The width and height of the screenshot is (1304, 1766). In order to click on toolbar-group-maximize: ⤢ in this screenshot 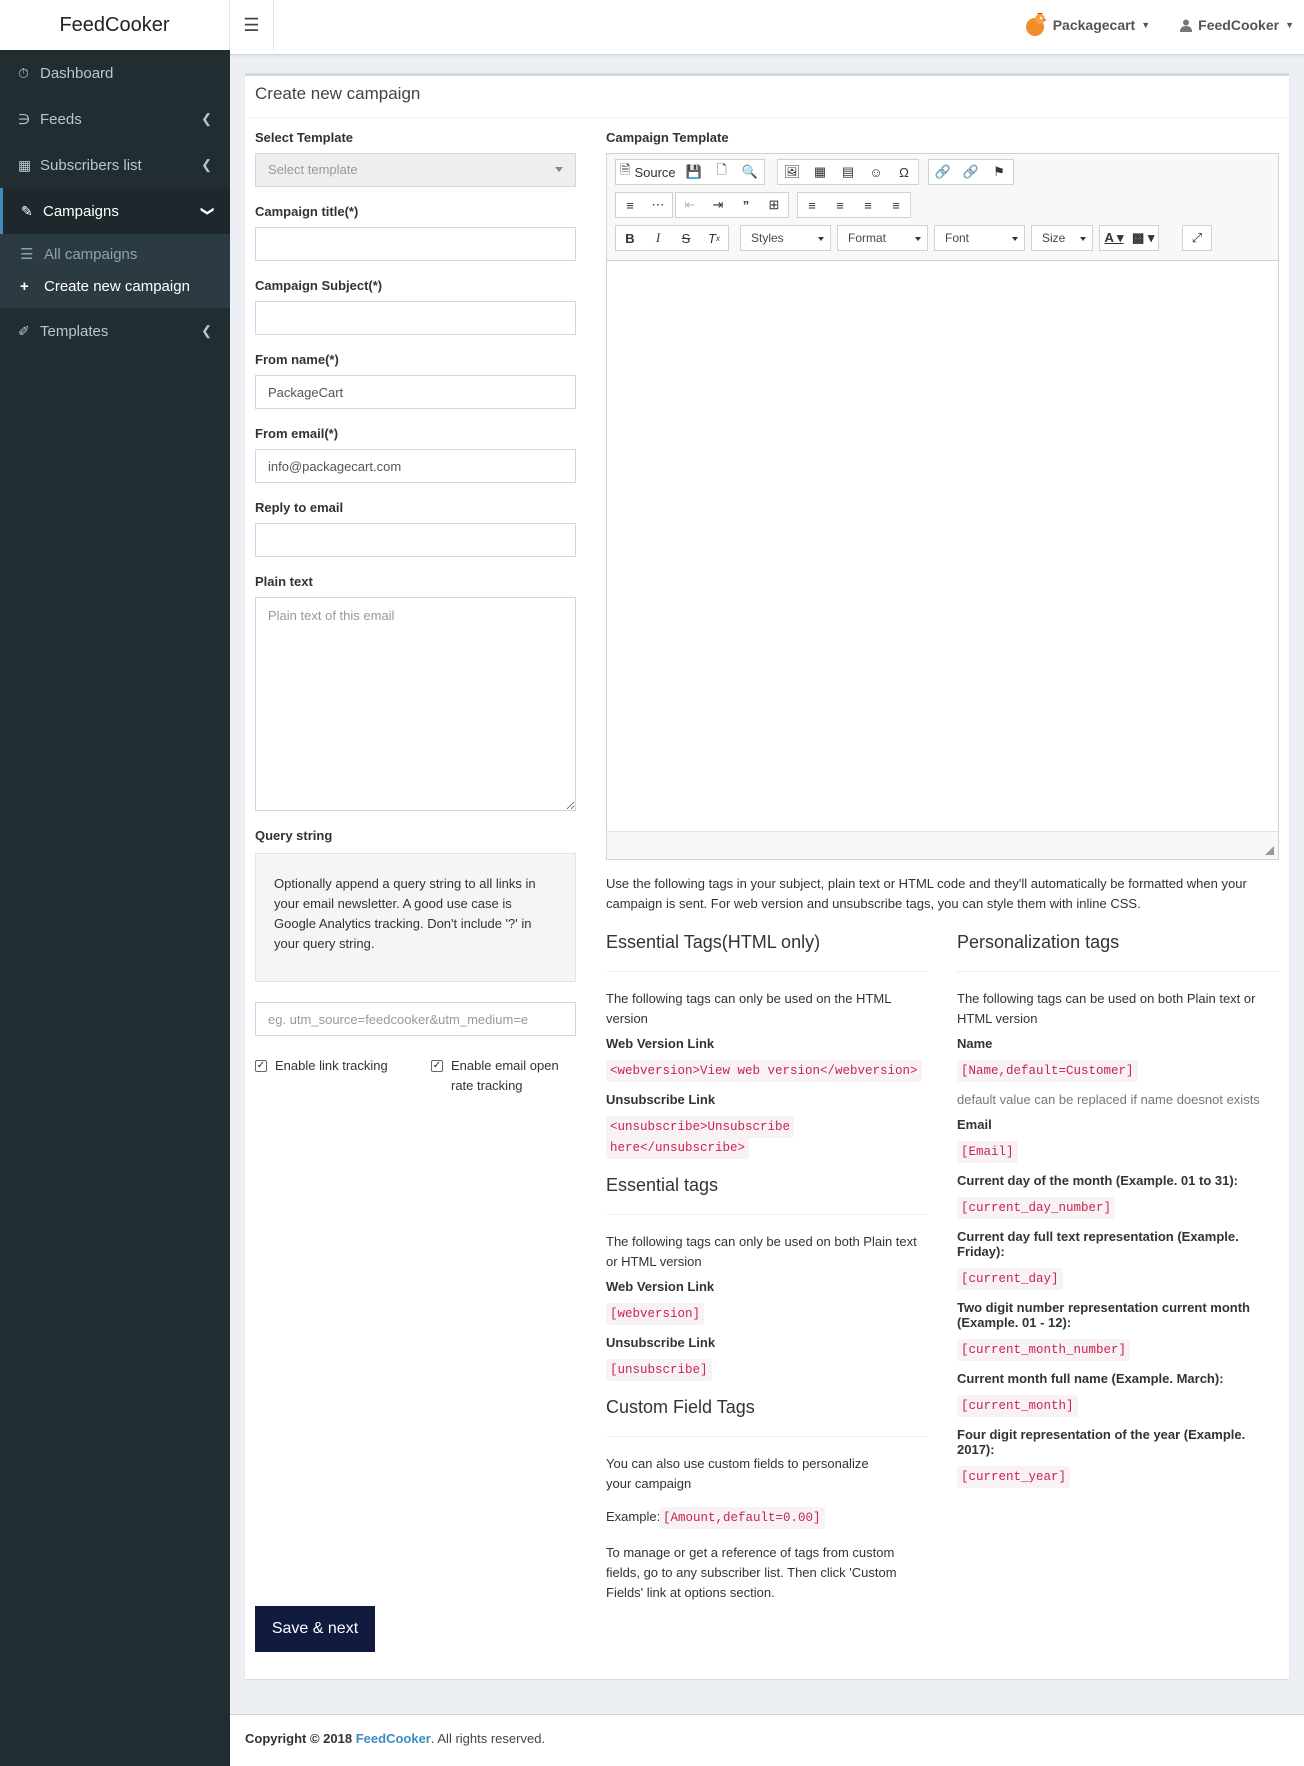, I will do `click(1197, 238)`.